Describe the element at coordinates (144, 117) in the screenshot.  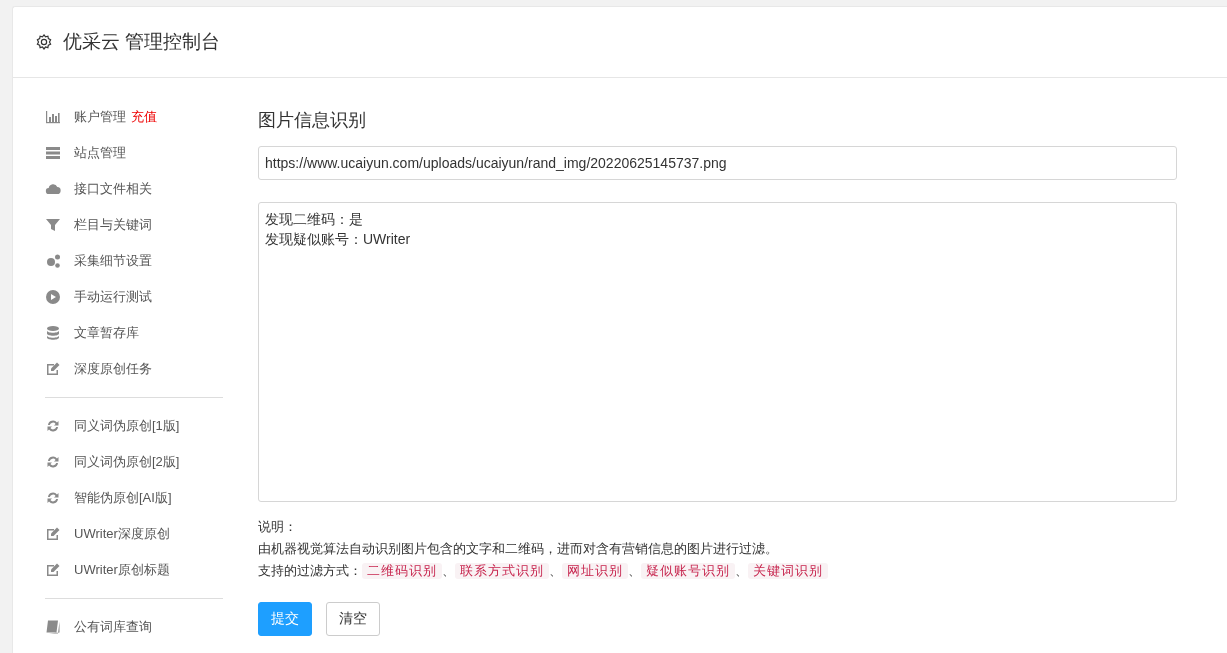
I see `recharge-link: 充值` at that location.